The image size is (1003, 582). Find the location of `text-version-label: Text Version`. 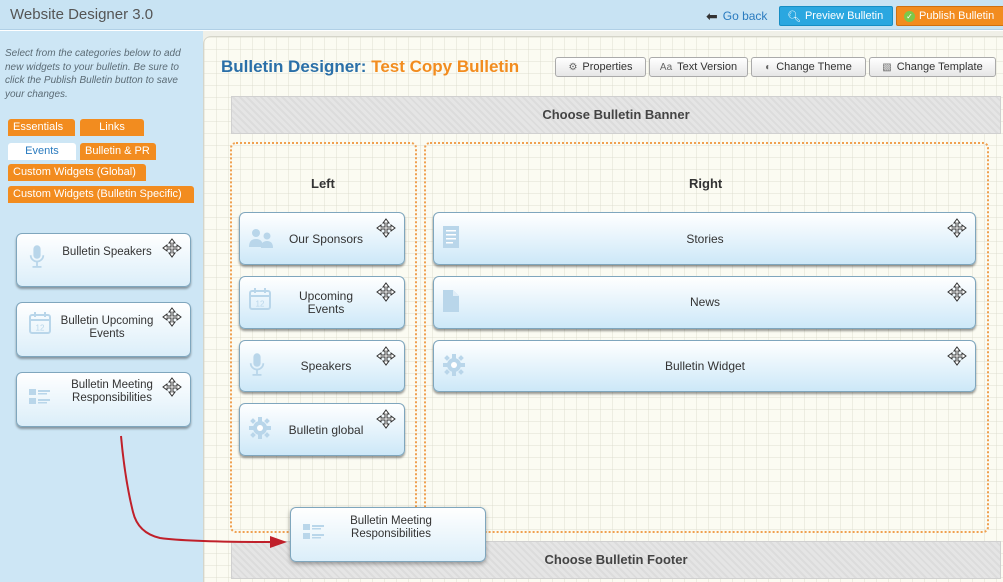

text-version-label: Text Version is located at coordinates (707, 67).